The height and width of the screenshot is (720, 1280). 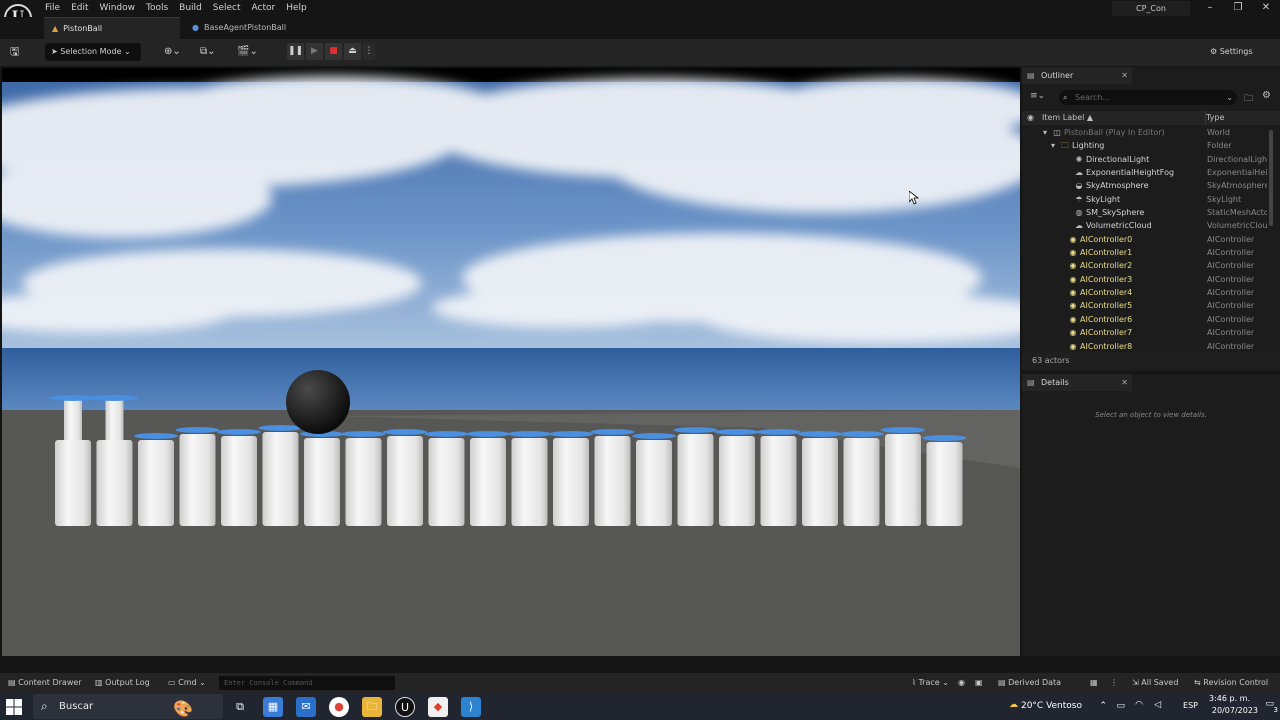 What do you see at coordinates (1151, 292) in the screenshot?
I see `outliner-row: ◉ AIController4 AIController` at bounding box center [1151, 292].